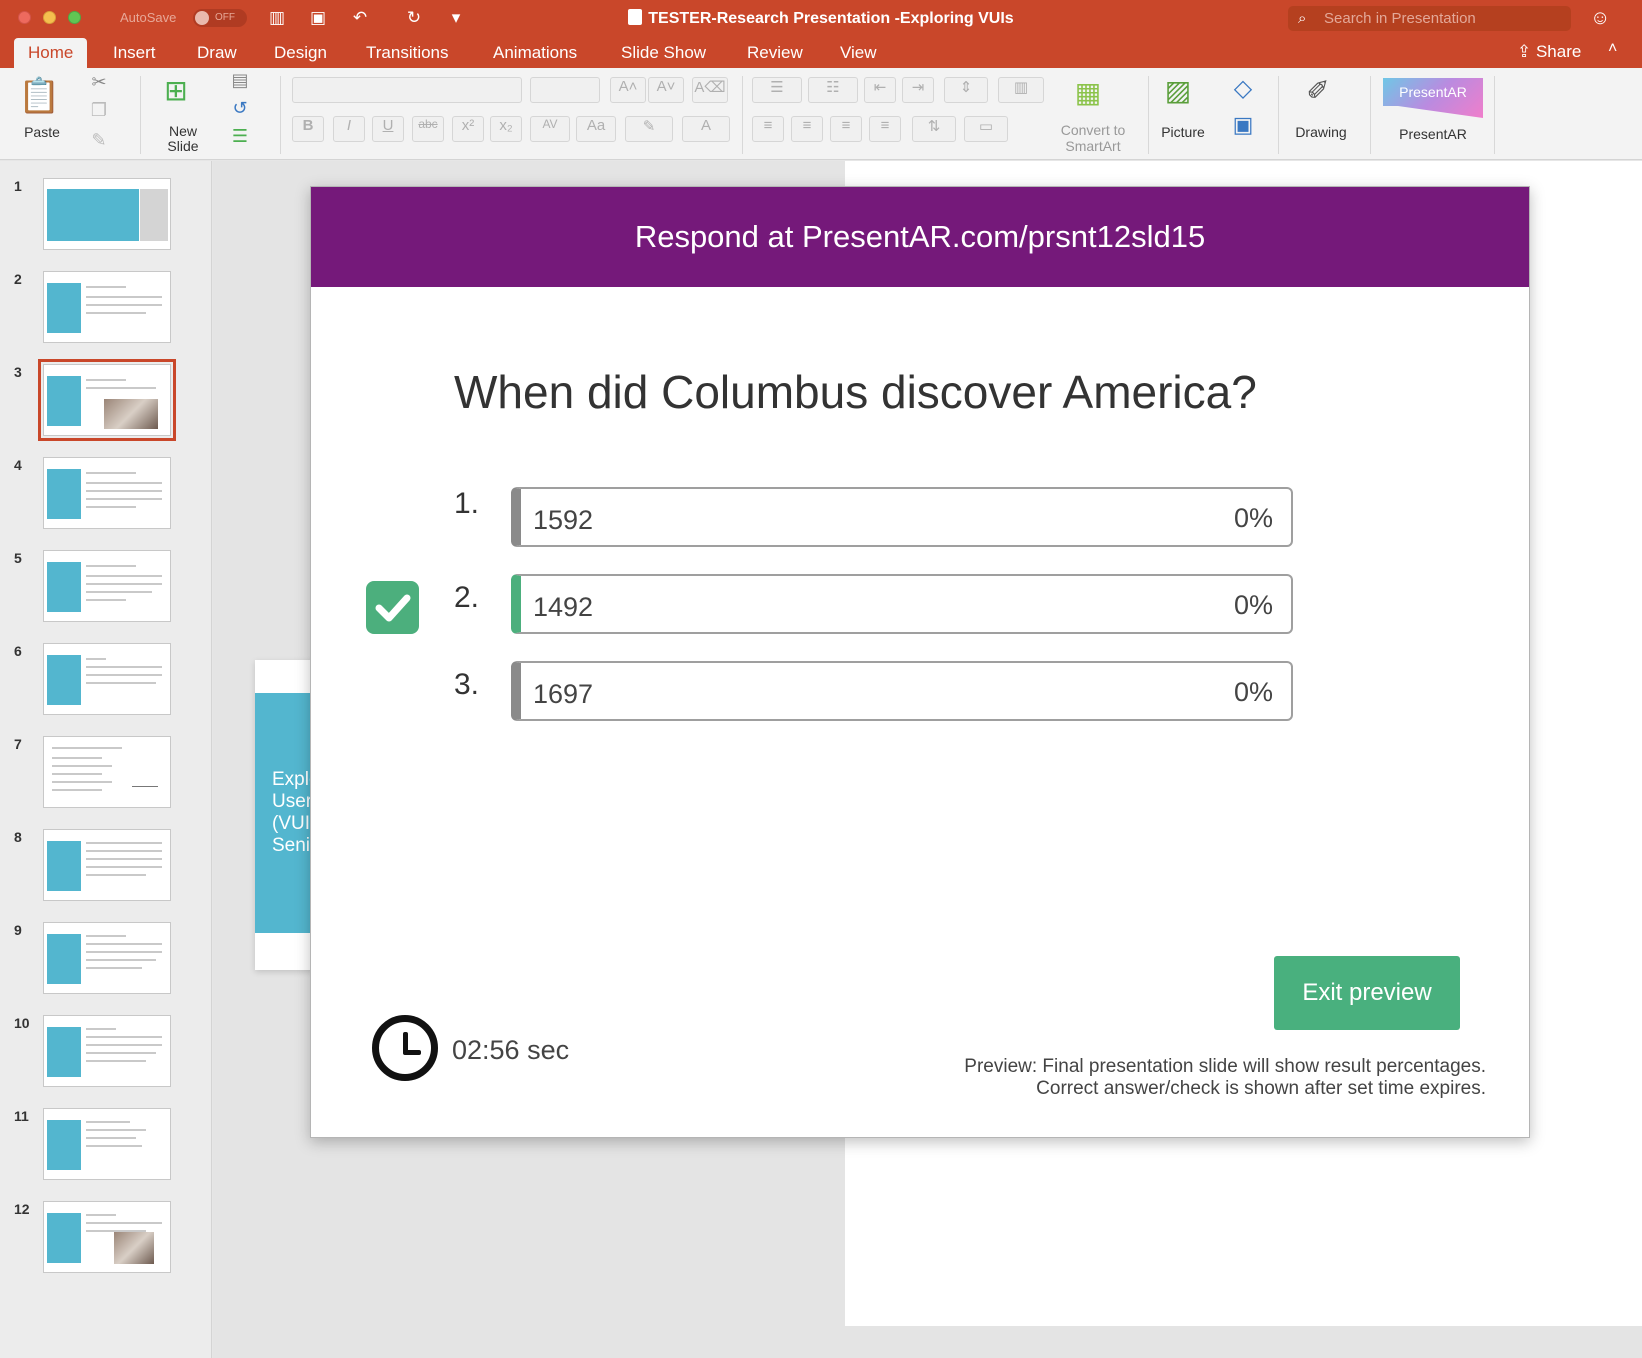 This screenshot has height=1358, width=1642. What do you see at coordinates (18, 279) in the screenshot?
I see `slide-number: 2` at bounding box center [18, 279].